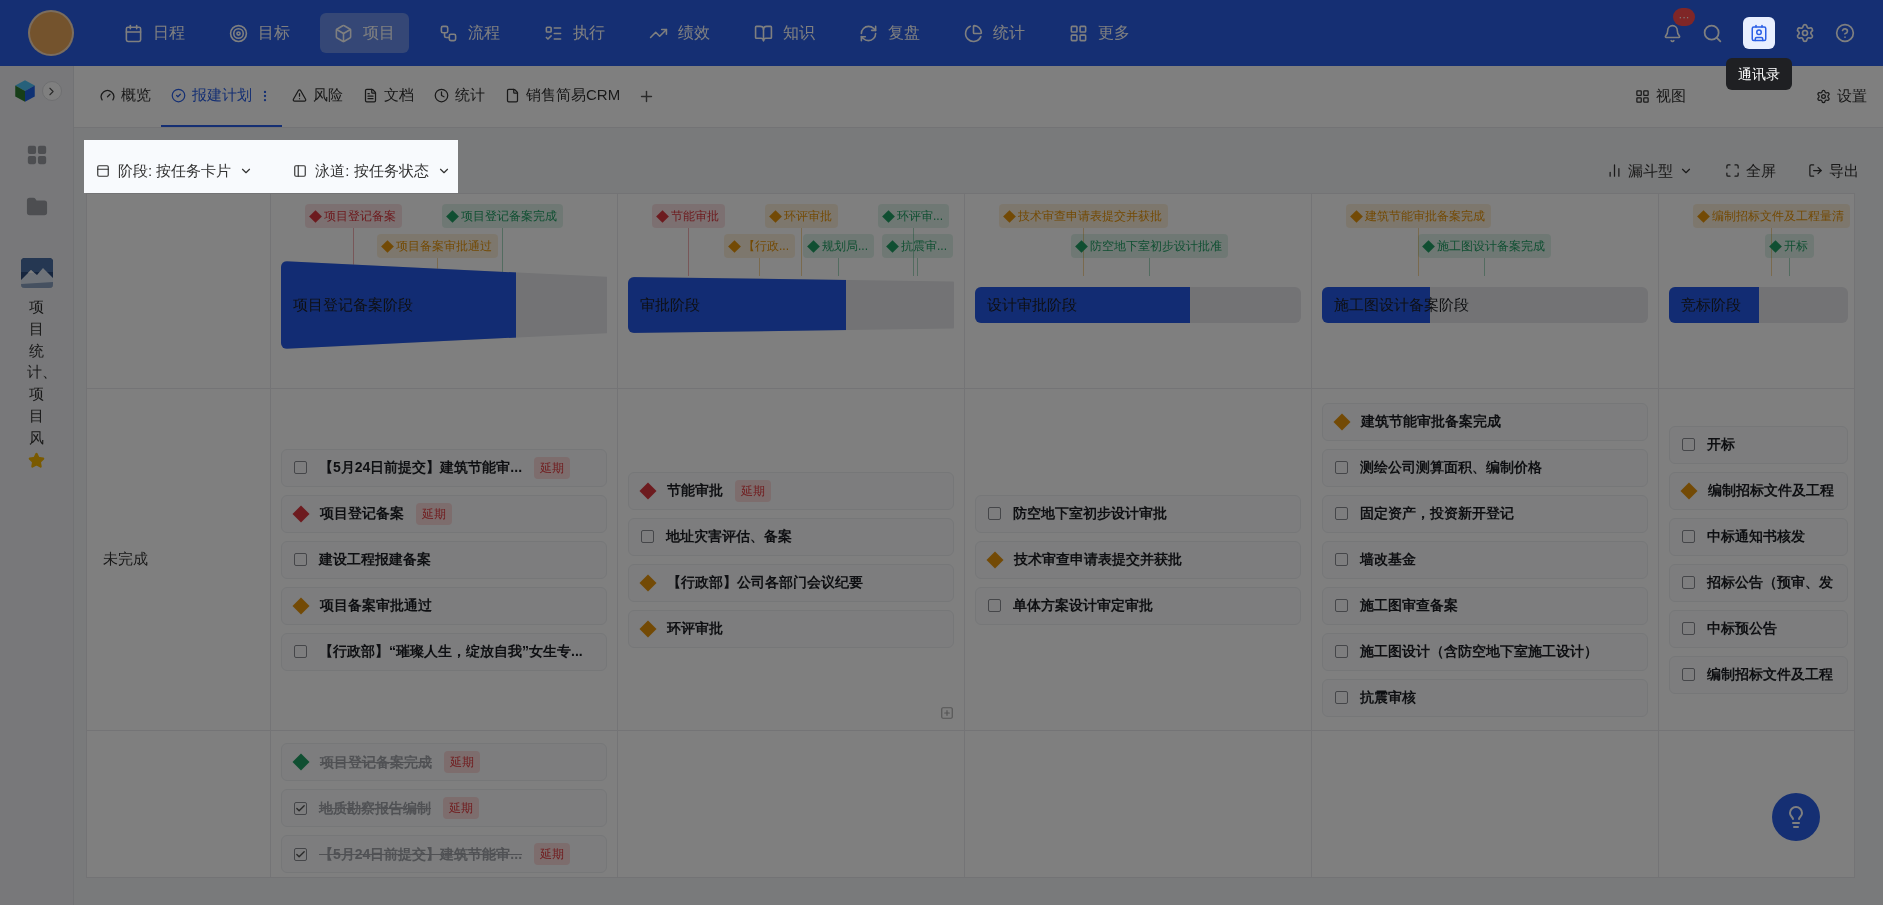 This screenshot has width=1883, height=905. What do you see at coordinates (1138, 513) in the screenshot?
I see `task-card: 防空地下室初步设计审批` at bounding box center [1138, 513].